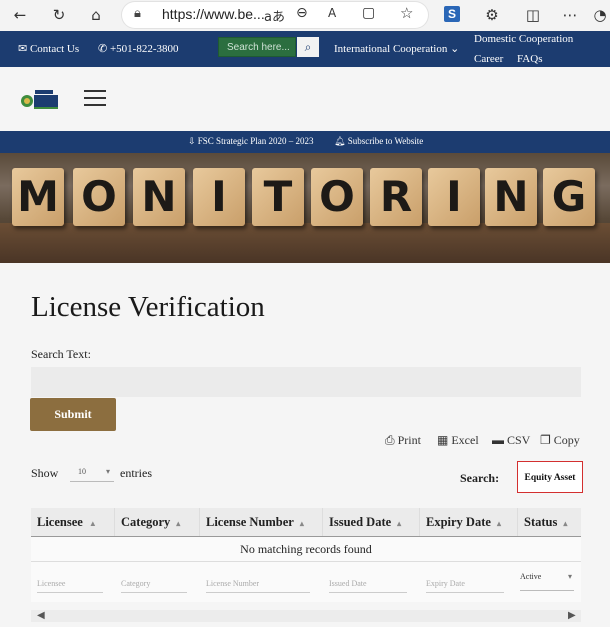 Image resolution: width=610 pixels, height=627 pixels. I want to click on search-icon: ⌕, so click(308, 47).